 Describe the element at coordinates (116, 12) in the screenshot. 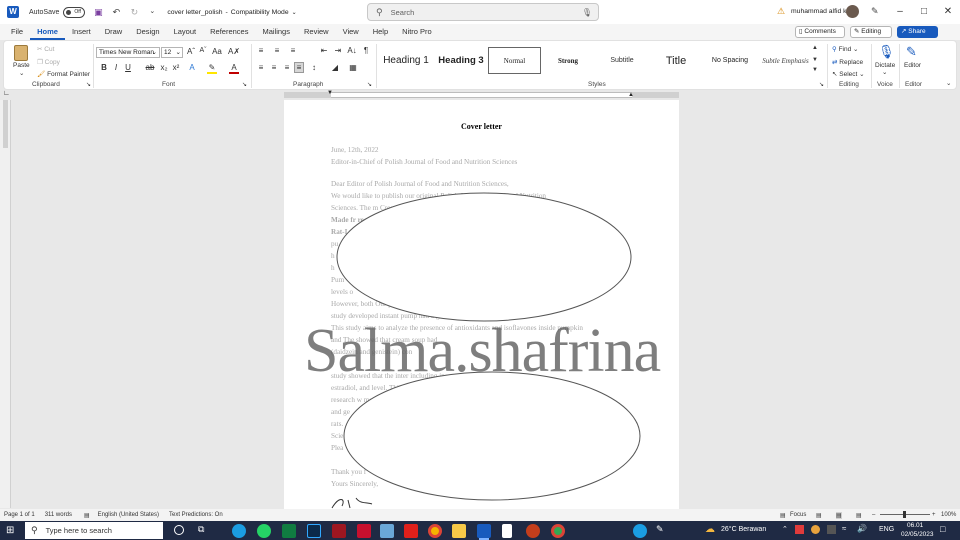

I see `undo-icon: ↶` at that location.